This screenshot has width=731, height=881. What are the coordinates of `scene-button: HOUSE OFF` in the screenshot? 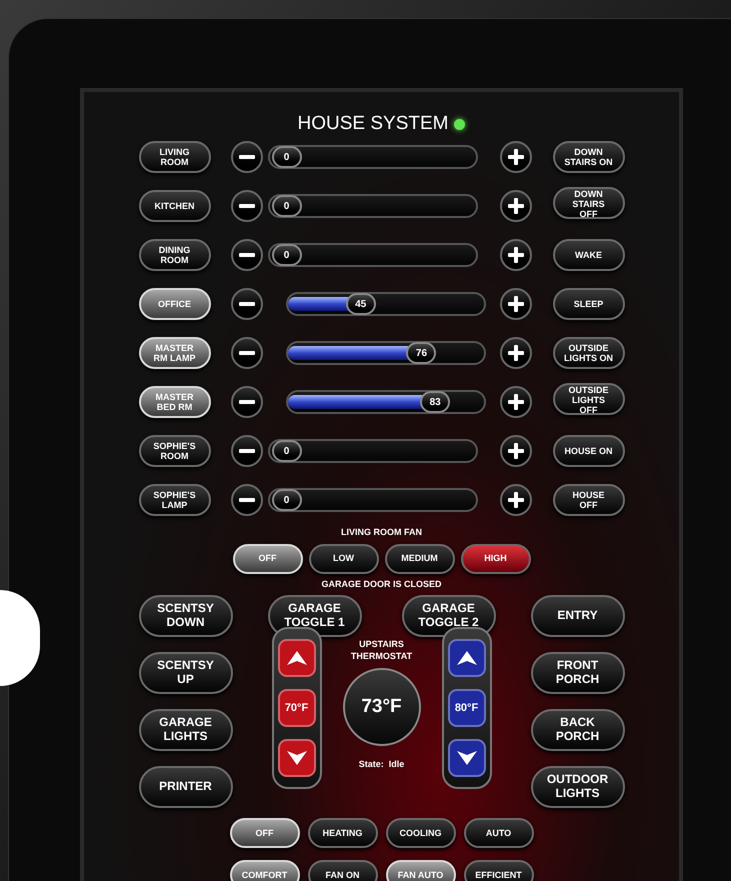 It's located at (588, 500).